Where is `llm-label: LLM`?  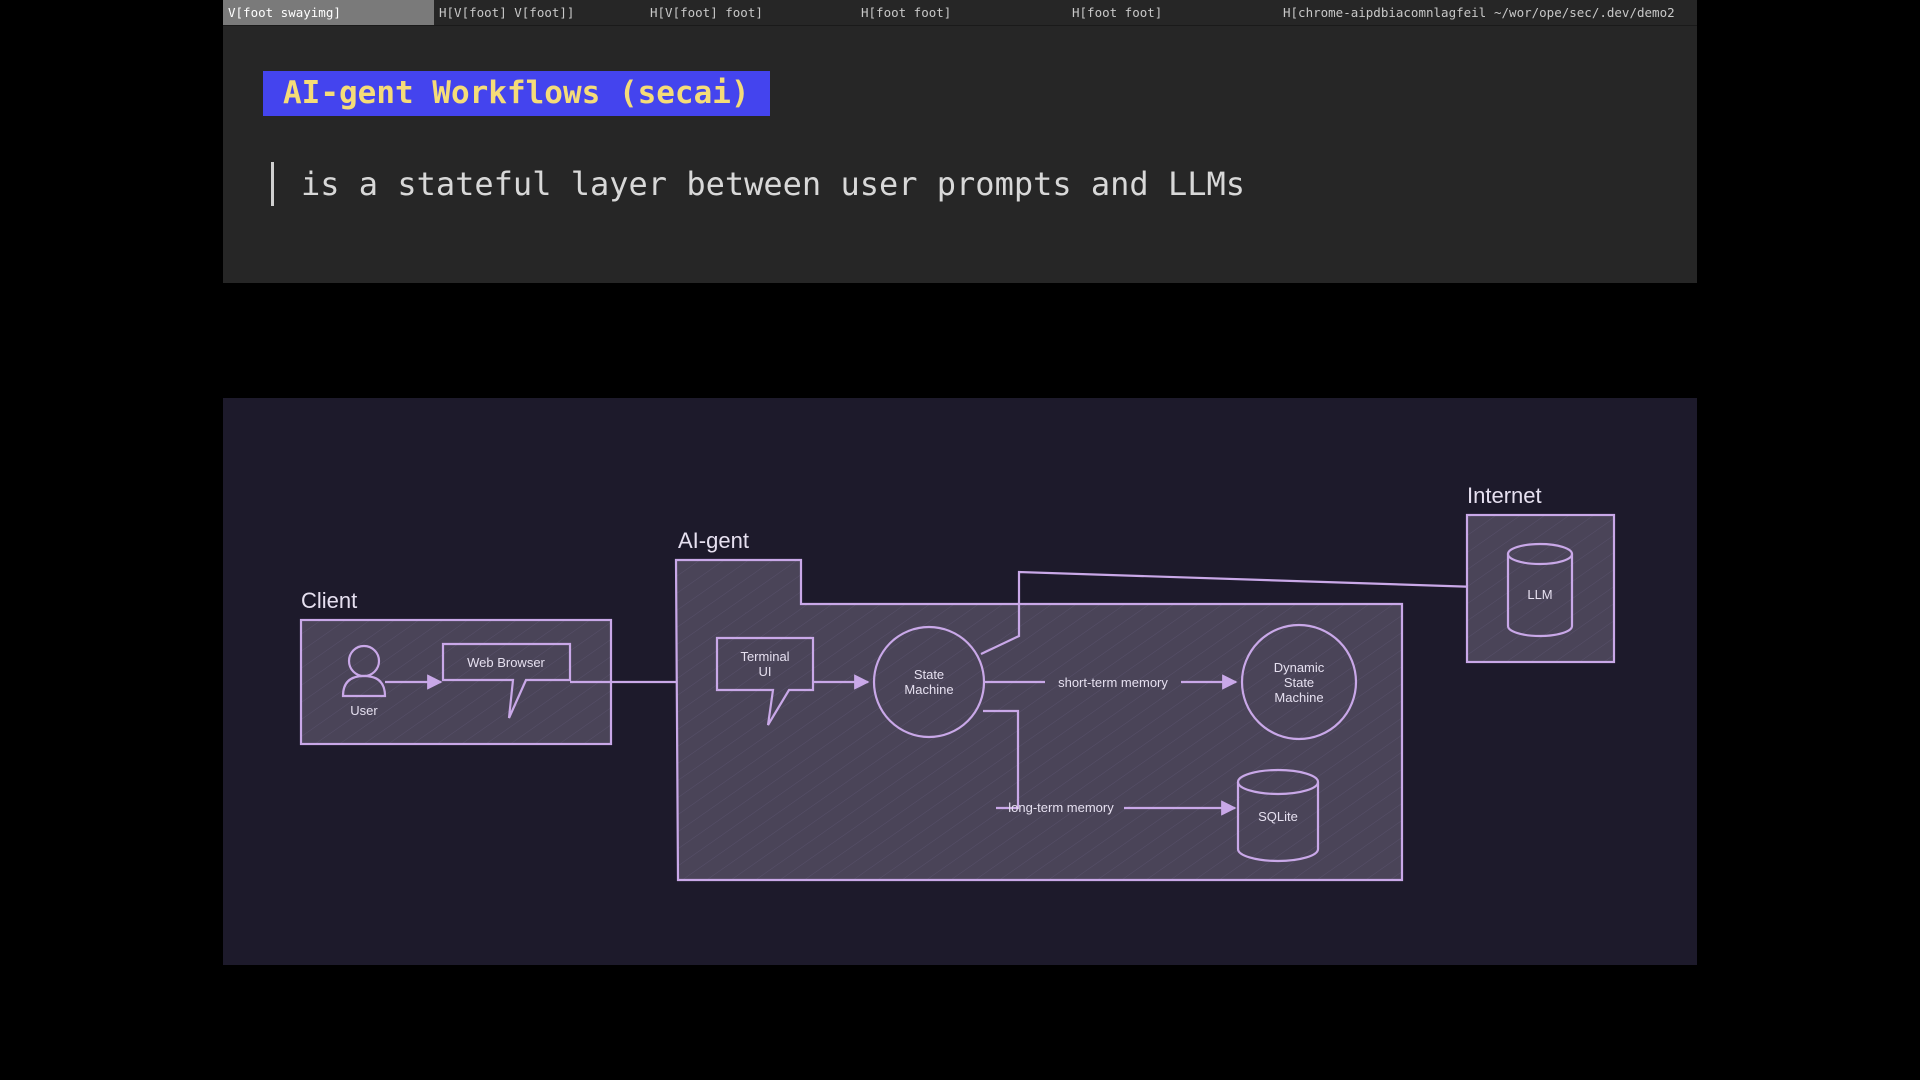
llm-label: LLM is located at coordinates (1539, 594).